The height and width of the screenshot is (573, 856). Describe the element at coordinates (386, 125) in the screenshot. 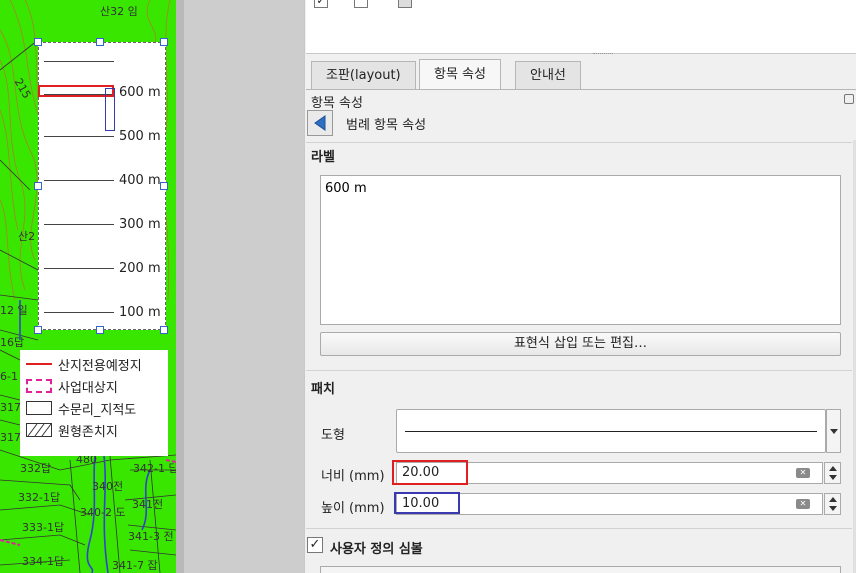

I see `legend-item-properties-label: 범례 항목 속성` at that location.